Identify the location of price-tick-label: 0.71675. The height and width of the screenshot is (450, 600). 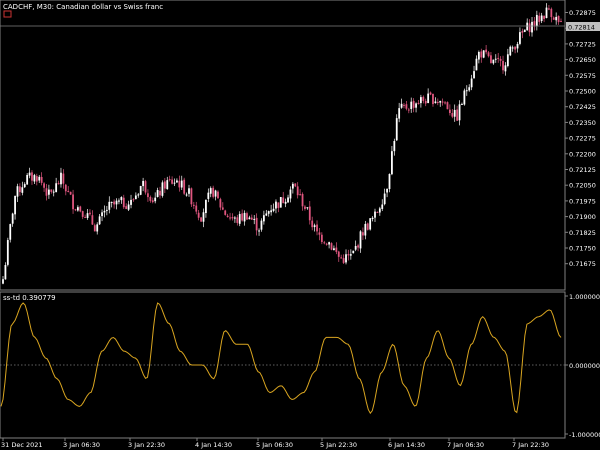
(582, 264).